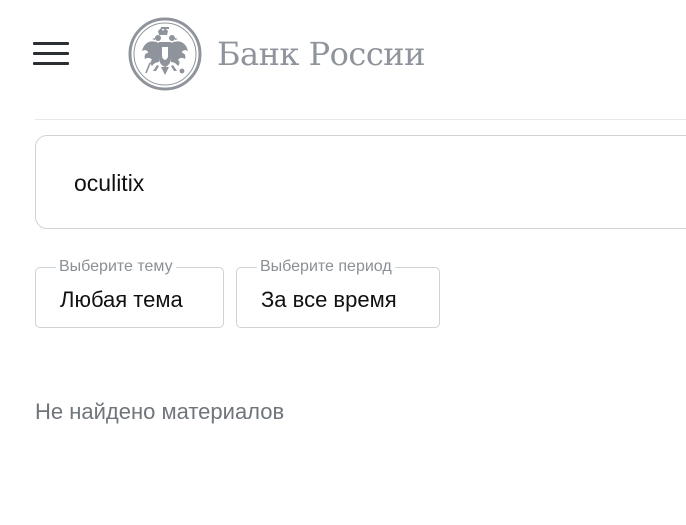  Describe the element at coordinates (121, 299) in the screenshot. I see `topic-select-value: Любая тема` at that location.